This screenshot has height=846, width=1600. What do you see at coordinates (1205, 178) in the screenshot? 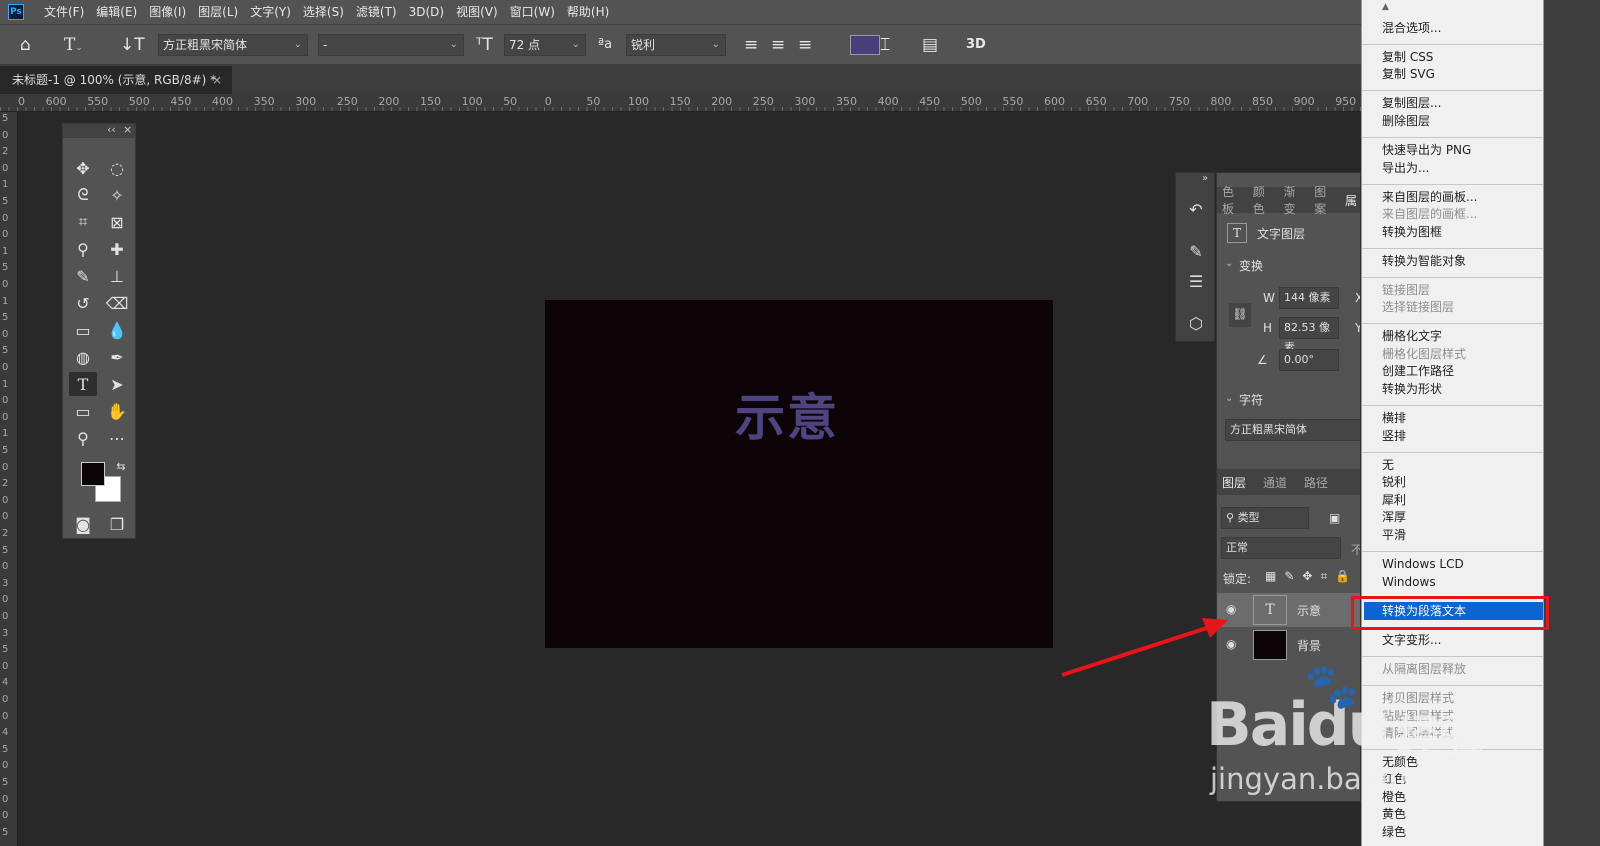
I see `expand-icon: »` at bounding box center [1205, 178].